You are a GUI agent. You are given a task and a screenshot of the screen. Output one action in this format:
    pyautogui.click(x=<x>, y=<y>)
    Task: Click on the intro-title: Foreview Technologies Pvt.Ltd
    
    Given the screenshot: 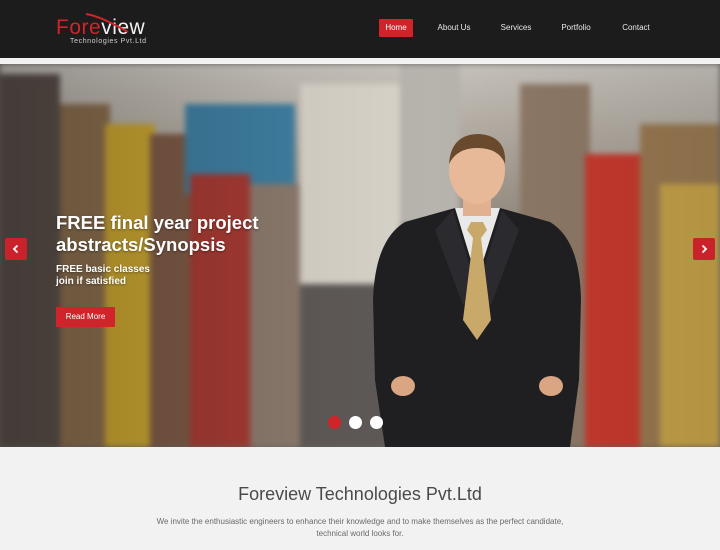 What is the action you would take?
    pyautogui.click(x=360, y=494)
    